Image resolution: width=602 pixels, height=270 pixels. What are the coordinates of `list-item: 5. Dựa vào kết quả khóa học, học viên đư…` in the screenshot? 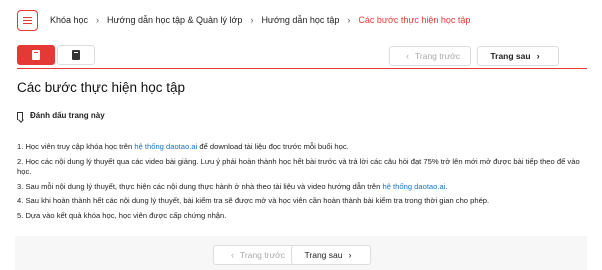 It's located at (122, 215).